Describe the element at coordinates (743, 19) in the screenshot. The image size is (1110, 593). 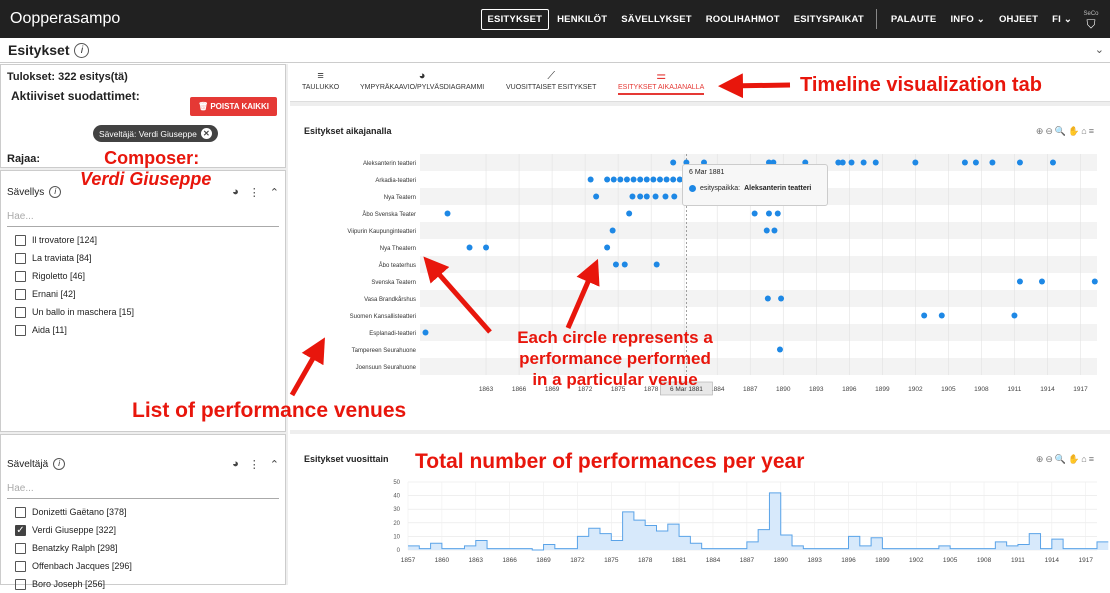
I see `nav-roles: ROOLIHAHMOT` at that location.